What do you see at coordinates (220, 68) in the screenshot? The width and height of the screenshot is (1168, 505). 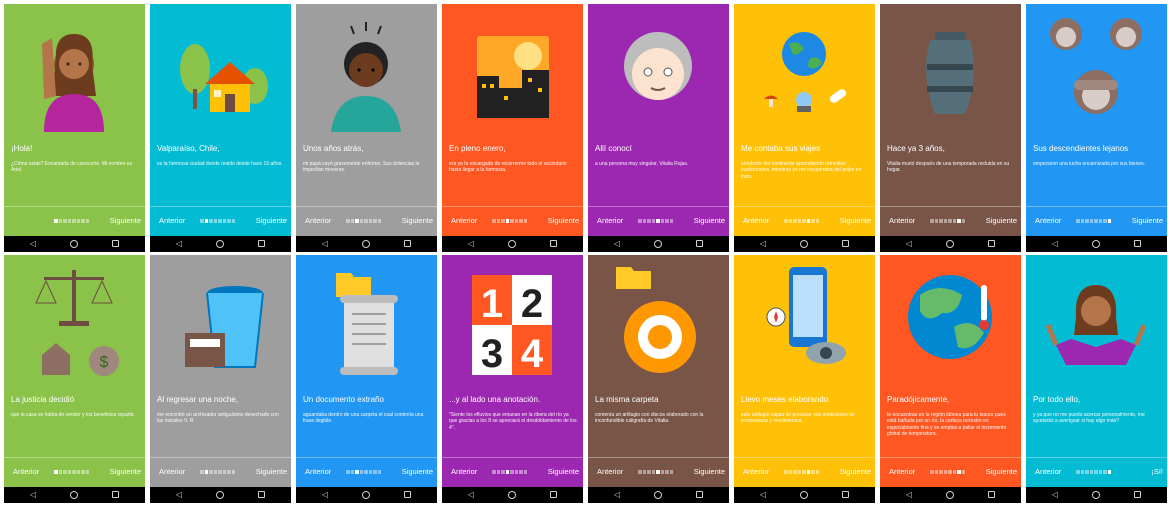 I see `house-trees-icon` at bounding box center [220, 68].